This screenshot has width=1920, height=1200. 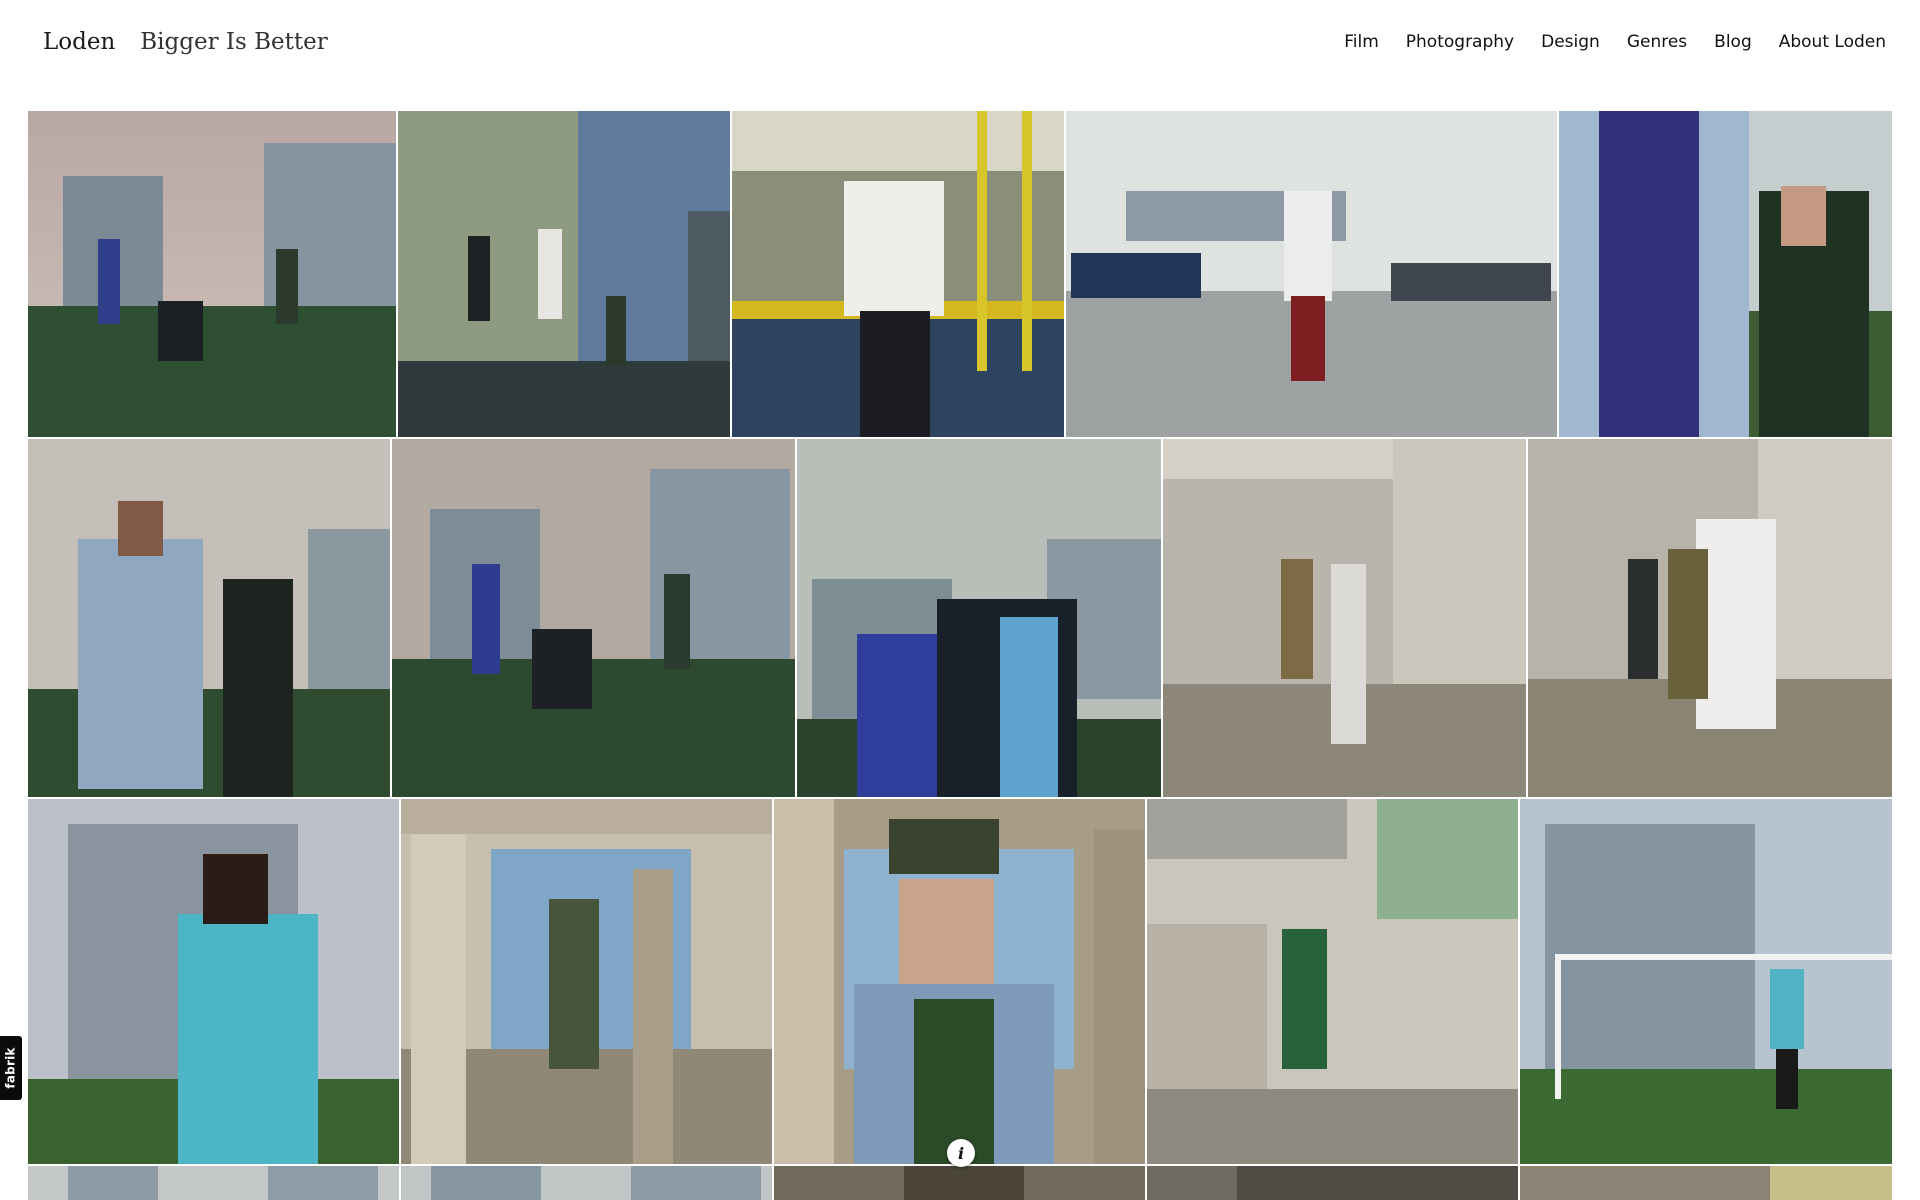 What do you see at coordinates (1832, 42) in the screenshot?
I see `nav-item-about: About Loden` at bounding box center [1832, 42].